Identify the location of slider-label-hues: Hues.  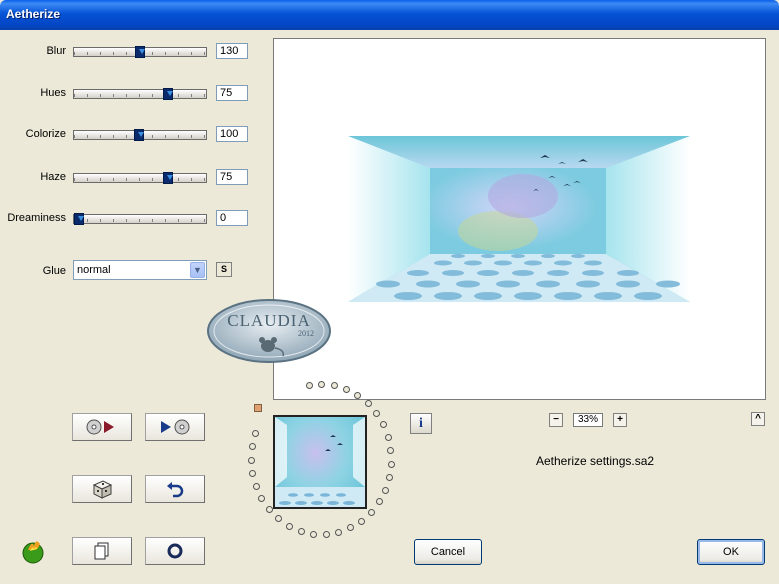
(53, 93).